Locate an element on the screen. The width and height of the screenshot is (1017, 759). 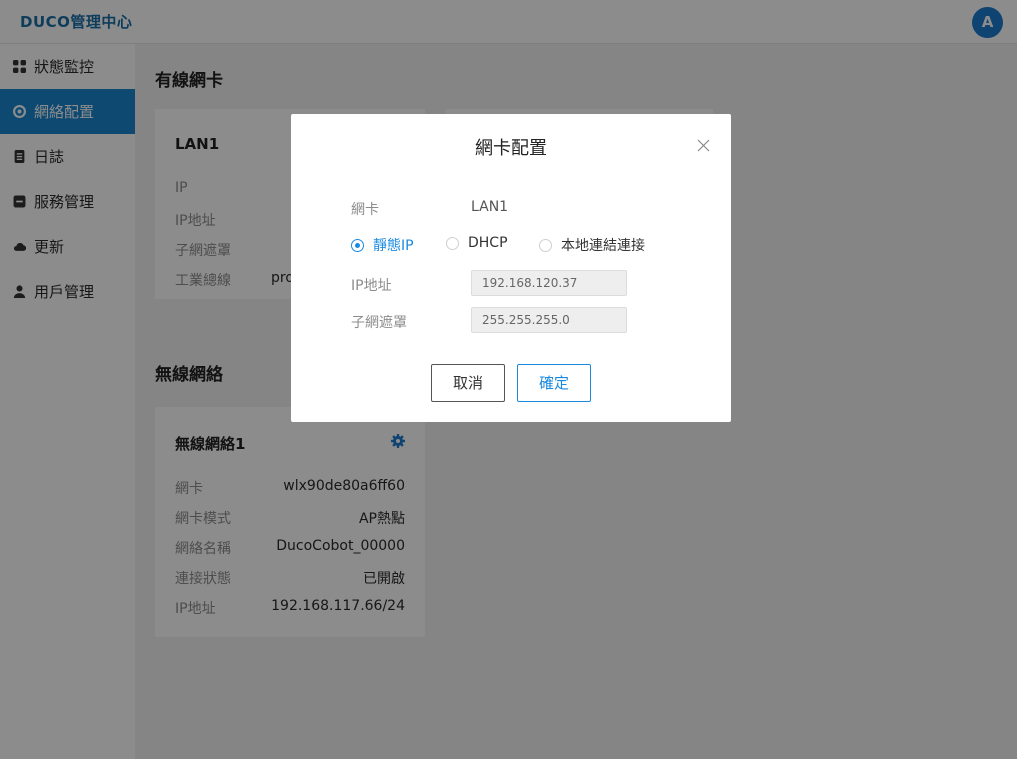
radio-label: 本地連結連接 is located at coordinates (603, 246).